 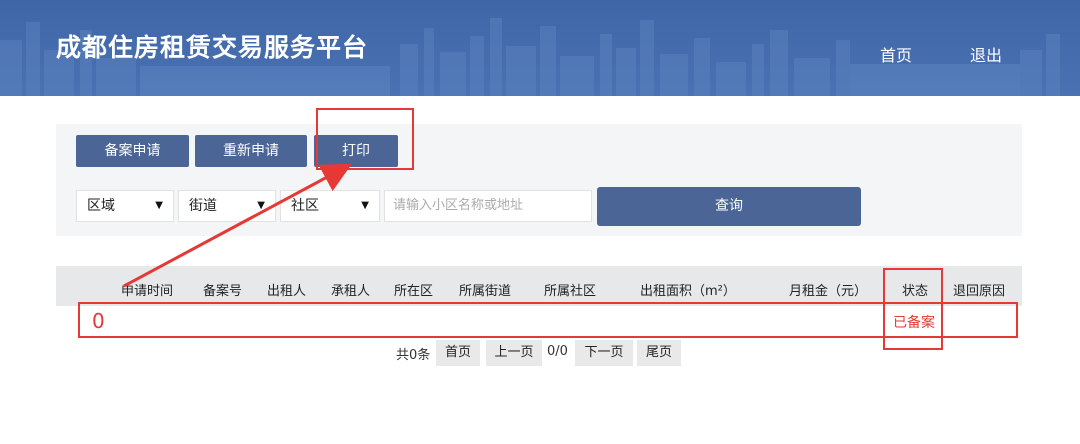 What do you see at coordinates (659, 353) in the screenshot?
I see `last-page-button: 尾页` at bounding box center [659, 353].